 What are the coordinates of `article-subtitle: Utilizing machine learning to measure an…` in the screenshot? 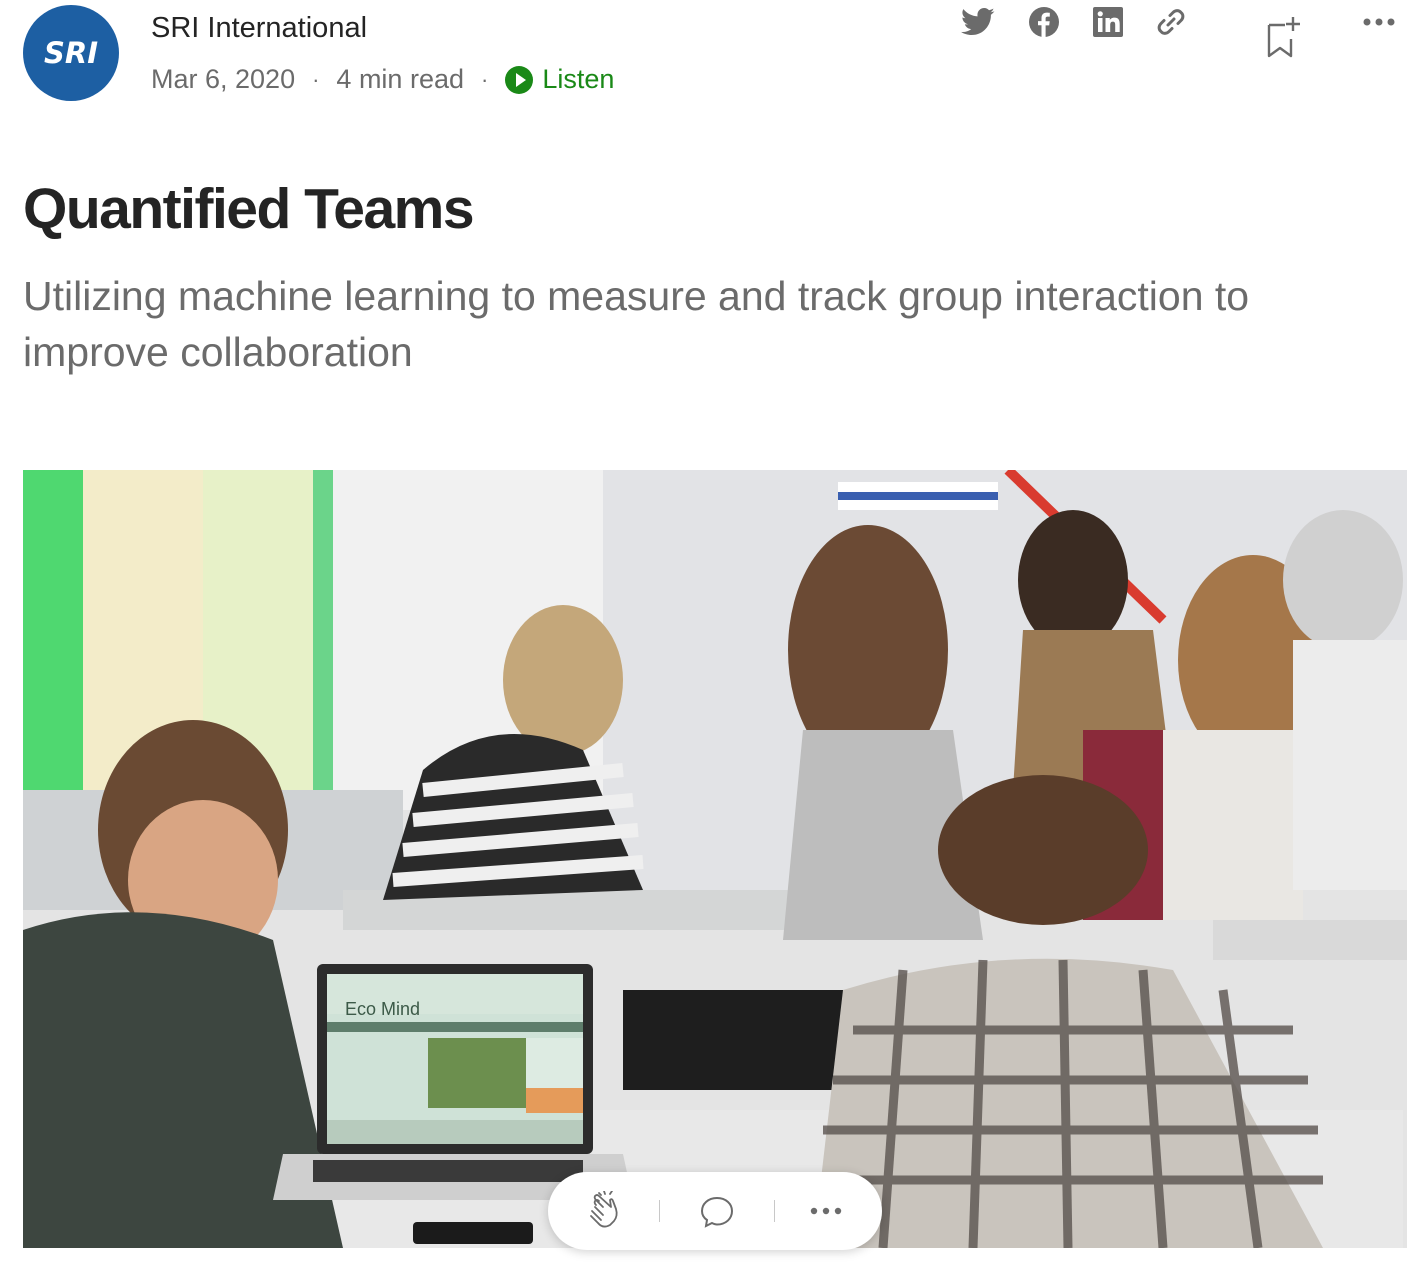 It's located at (636, 324).